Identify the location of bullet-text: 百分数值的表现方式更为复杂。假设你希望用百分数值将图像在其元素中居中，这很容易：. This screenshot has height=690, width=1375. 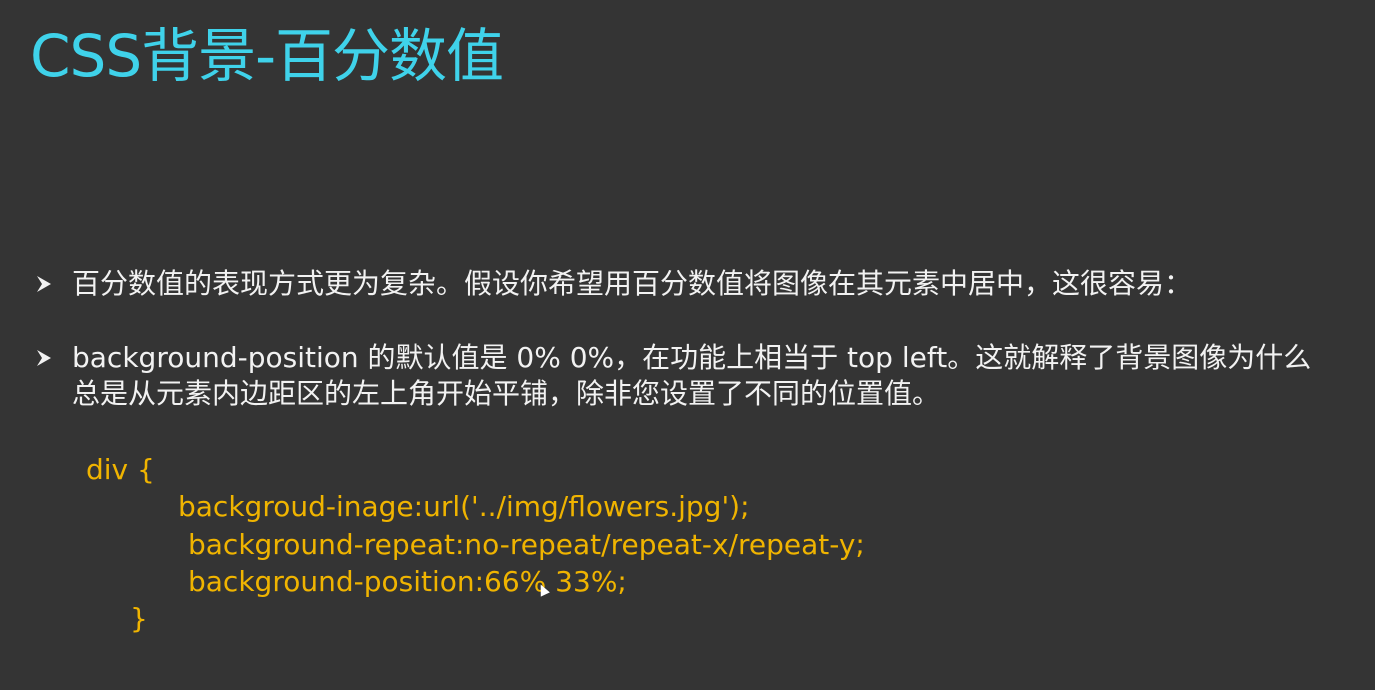
(632, 283).